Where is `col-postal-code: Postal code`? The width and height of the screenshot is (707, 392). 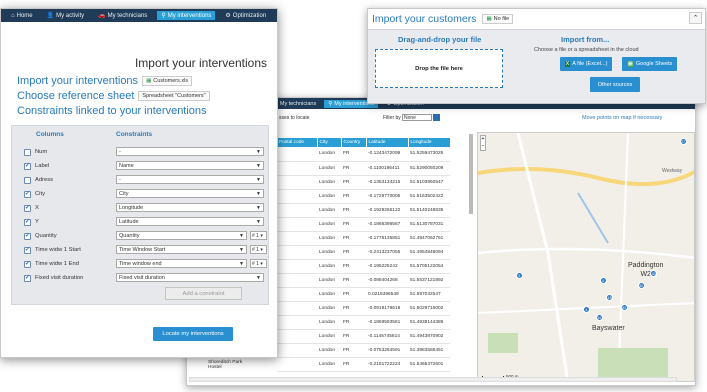
col-postal-code: Postal code is located at coordinates (297, 142).